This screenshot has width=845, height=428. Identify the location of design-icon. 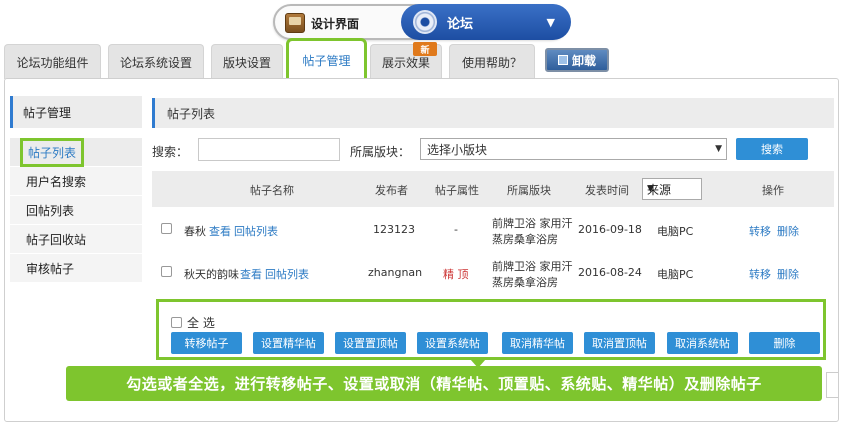
(295, 23).